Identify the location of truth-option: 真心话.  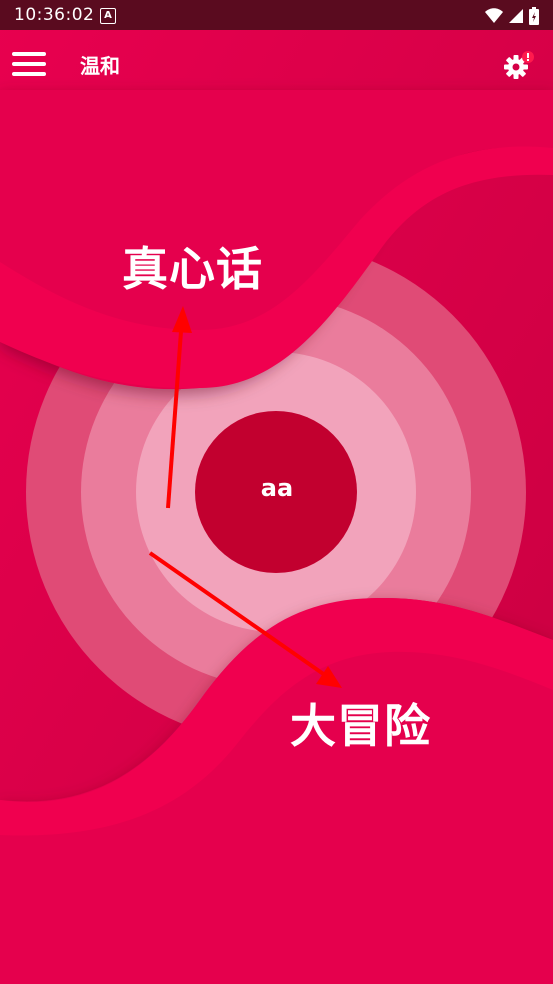
(192, 266).